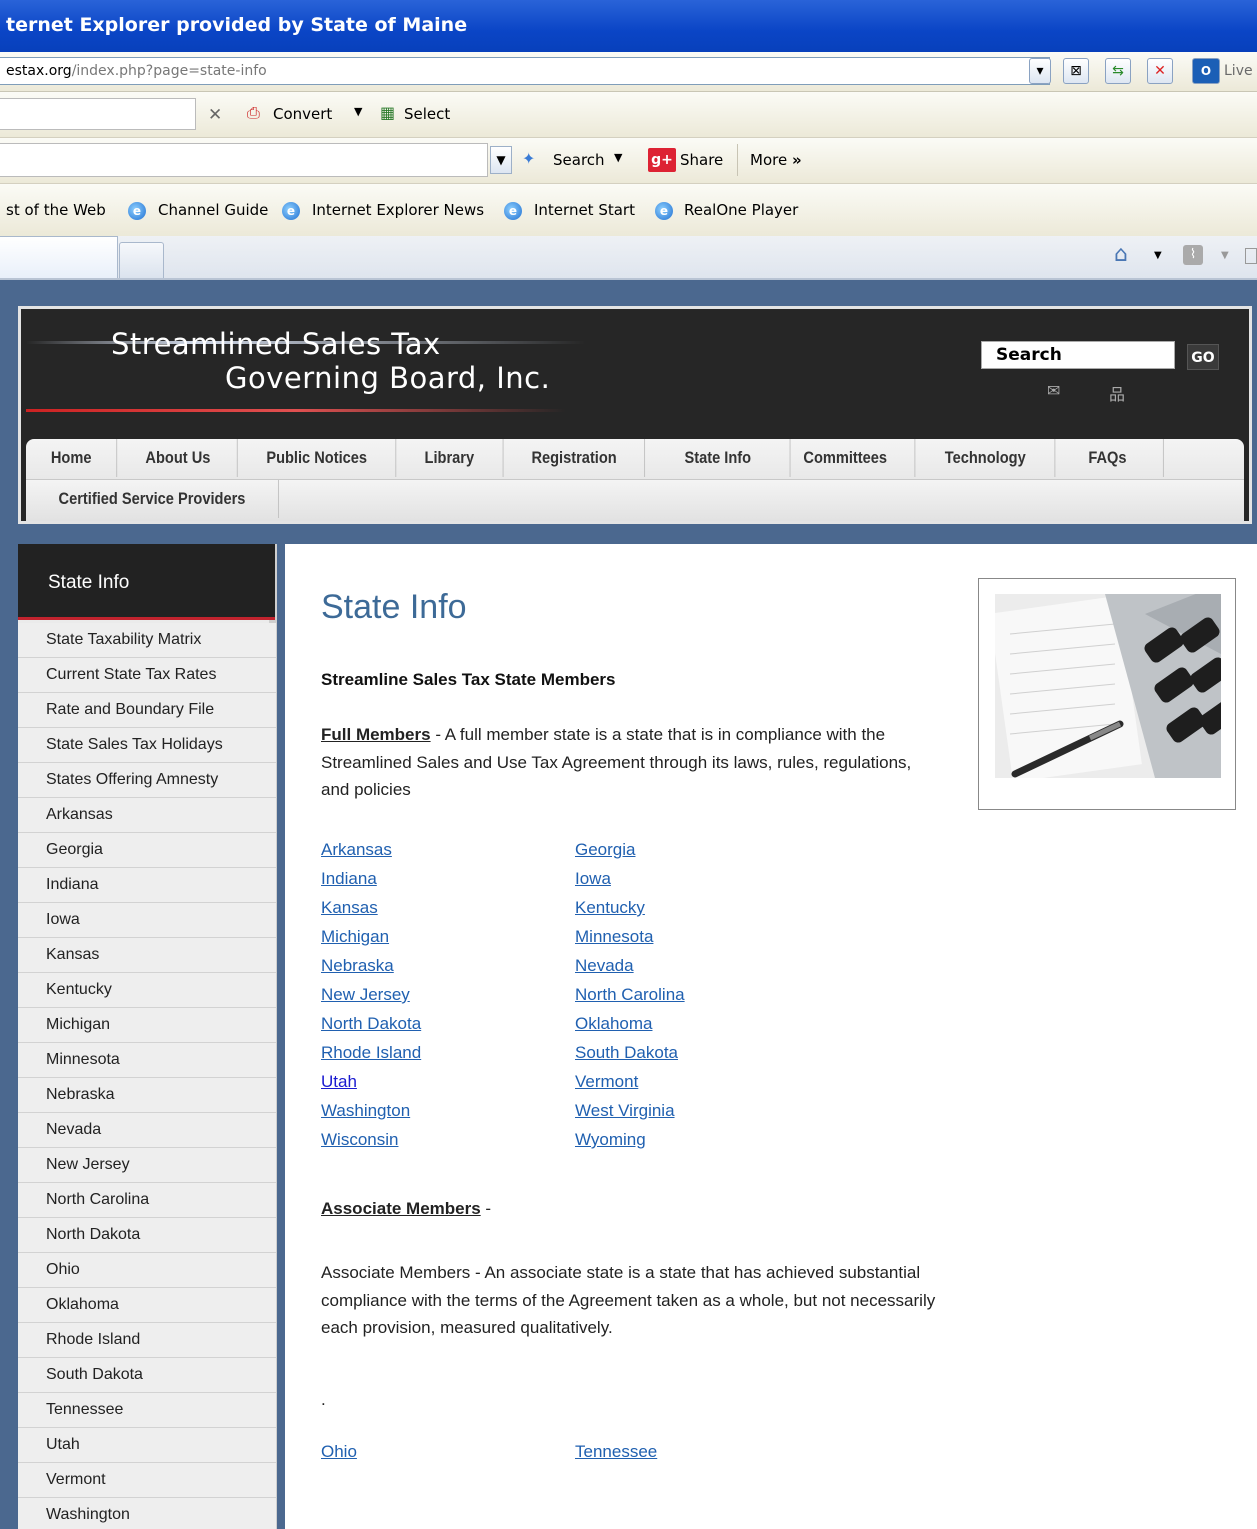 This screenshot has height=1529, width=1257. What do you see at coordinates (1053, 390) in the screenshot?
I see `mail-icon: ✉` at bounding box center [1053, 390].